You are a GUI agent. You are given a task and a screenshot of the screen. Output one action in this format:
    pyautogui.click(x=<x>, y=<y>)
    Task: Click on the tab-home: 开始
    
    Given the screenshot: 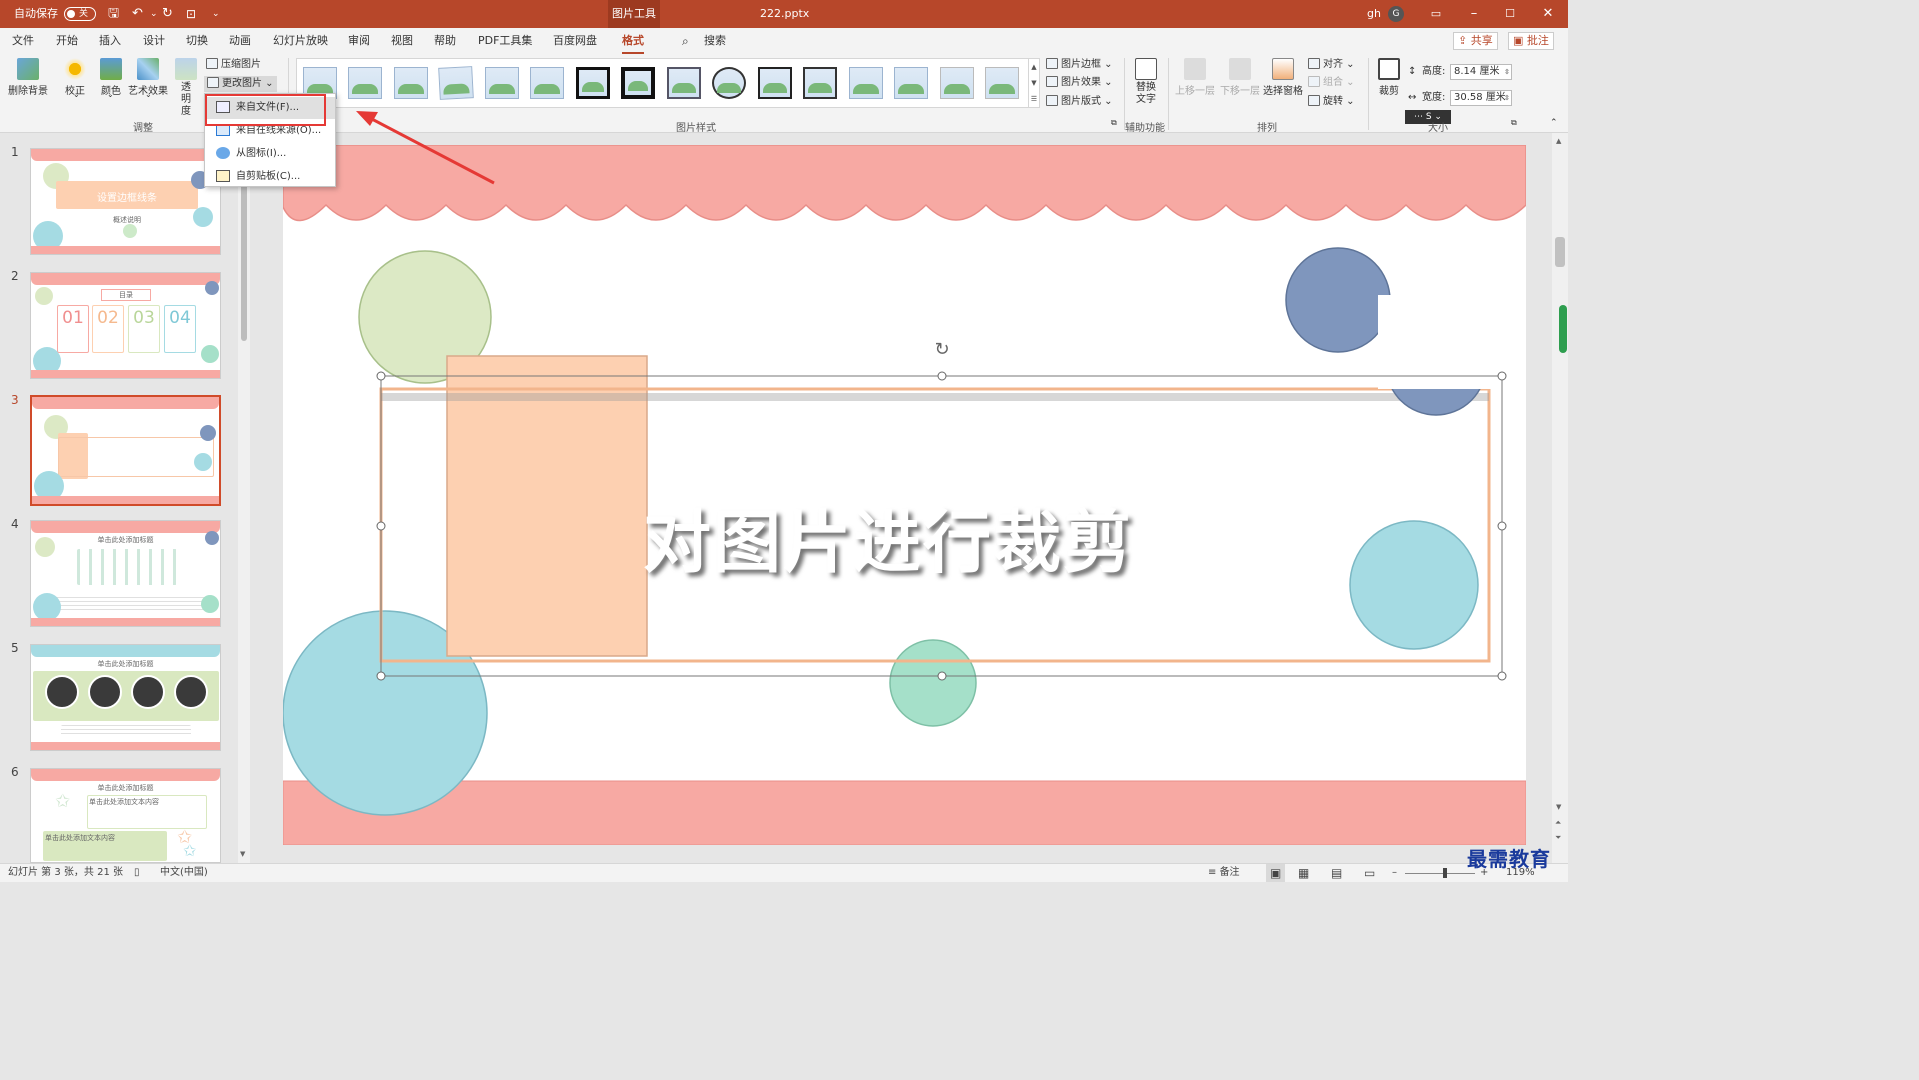 What is the action you would take?
    pyautogui.click(x=67, y=41)
    